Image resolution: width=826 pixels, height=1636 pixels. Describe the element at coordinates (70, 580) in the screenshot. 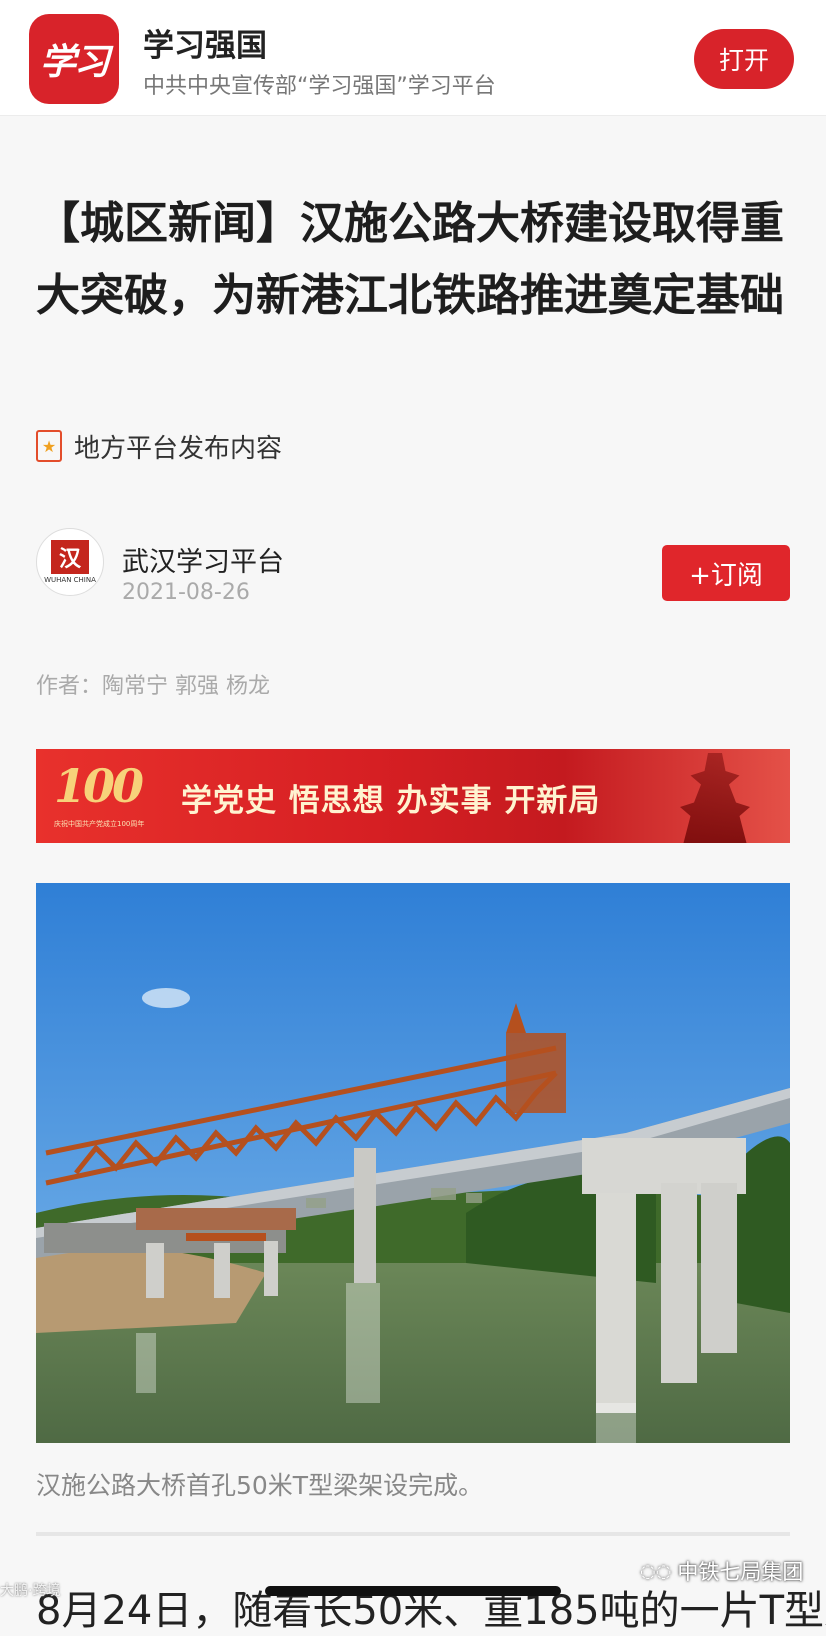

I see `publisher-logo-caption: WUHAN CHINA` at that location.